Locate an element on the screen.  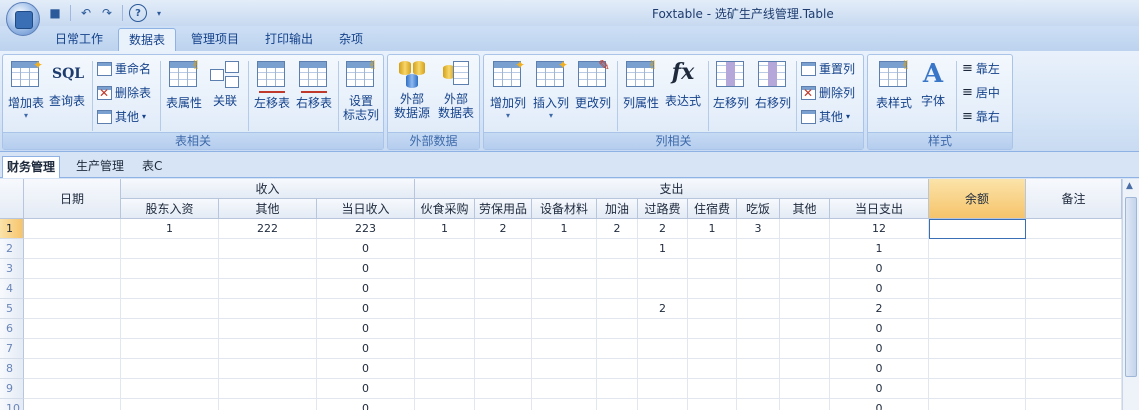
row-header: 5 is located at coordinates (12, 309).